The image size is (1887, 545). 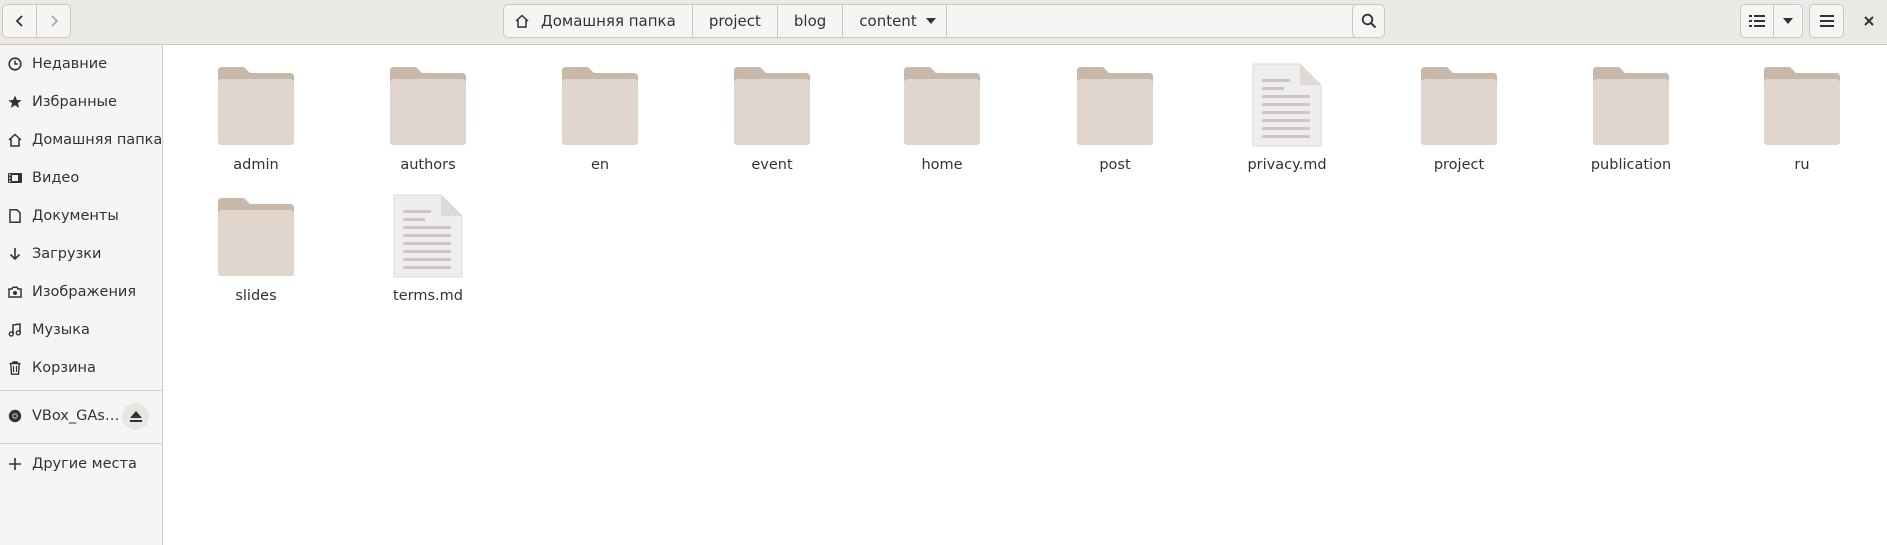 I want to click on download-icon, so click(x=15, y=254).